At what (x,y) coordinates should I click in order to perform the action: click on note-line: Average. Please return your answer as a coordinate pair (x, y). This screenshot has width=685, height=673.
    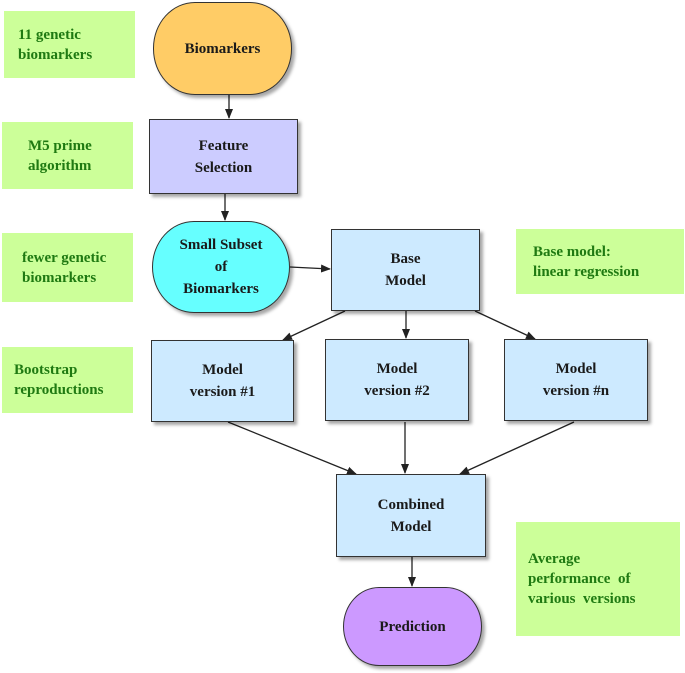
    Looking at the image, I should click on (554, 559).